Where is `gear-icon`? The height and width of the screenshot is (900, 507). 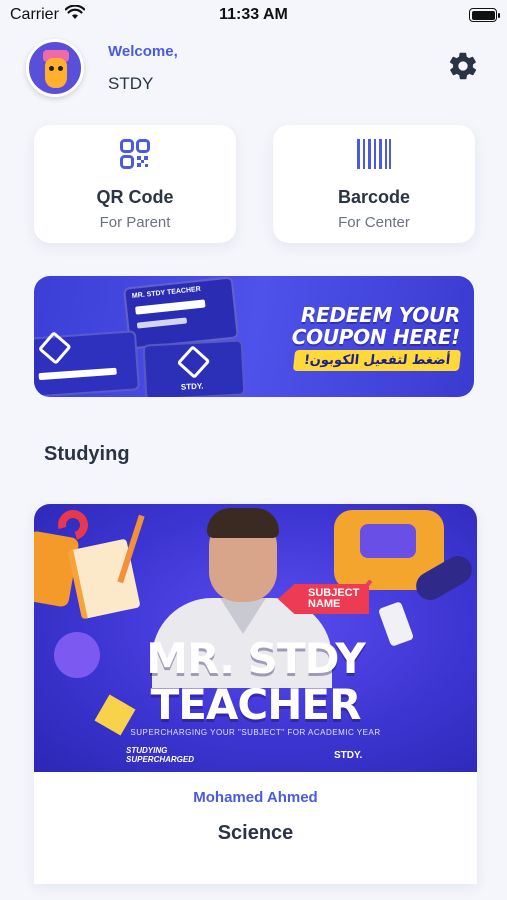 gear-icon is located at coordinates (463, 68).